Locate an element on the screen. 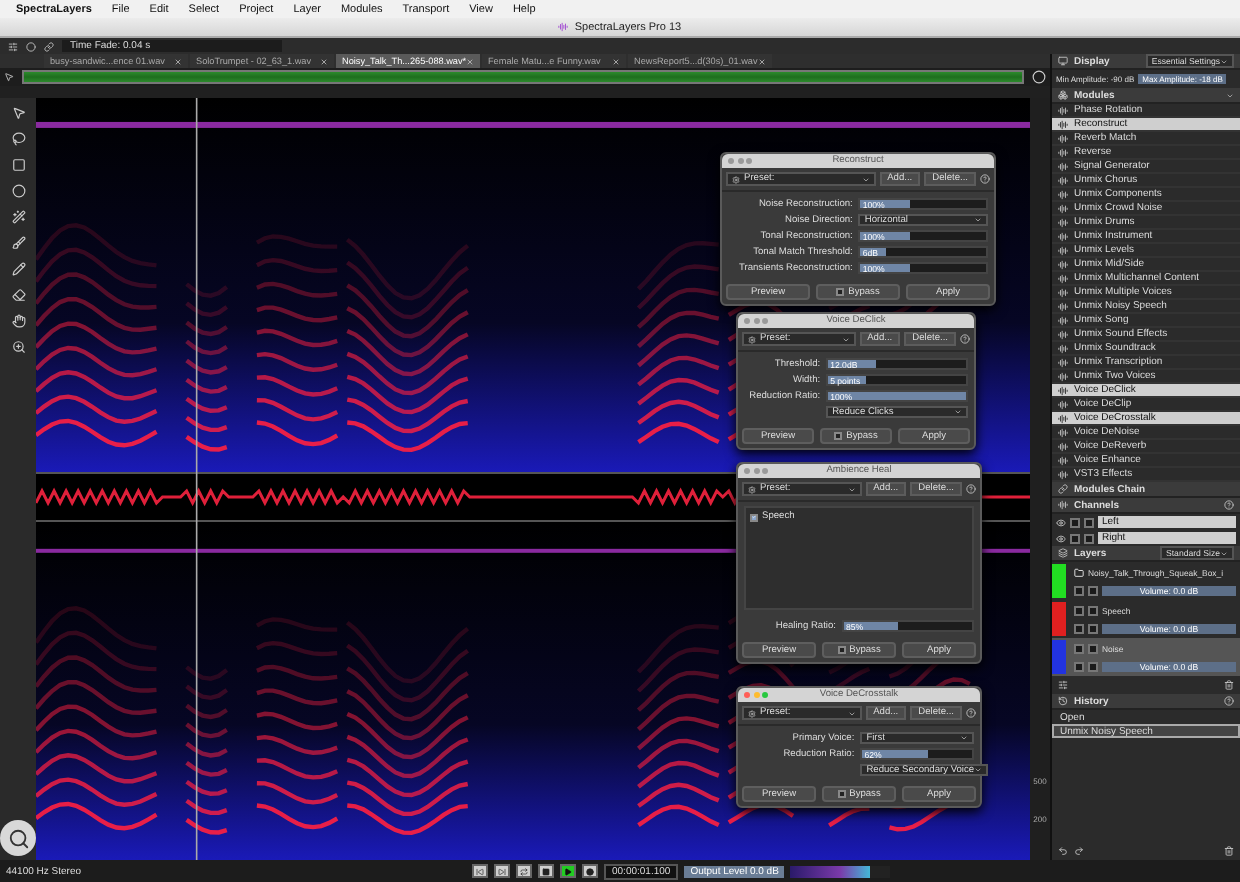 The image size is (1240, 882). pencil-icon is located at coordinates (18, 269).